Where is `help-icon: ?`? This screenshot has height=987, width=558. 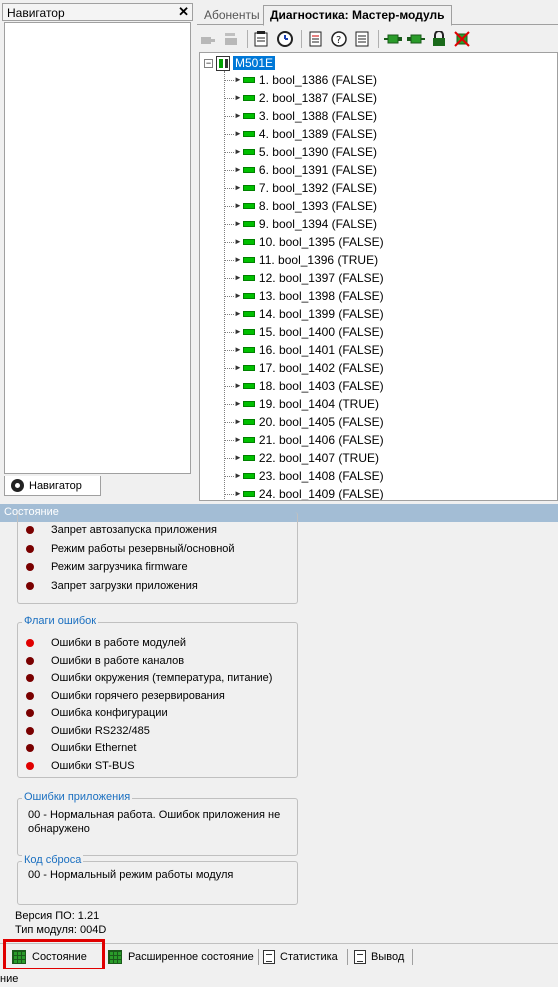
help-icon: ? is located at coordinates (339, 39).